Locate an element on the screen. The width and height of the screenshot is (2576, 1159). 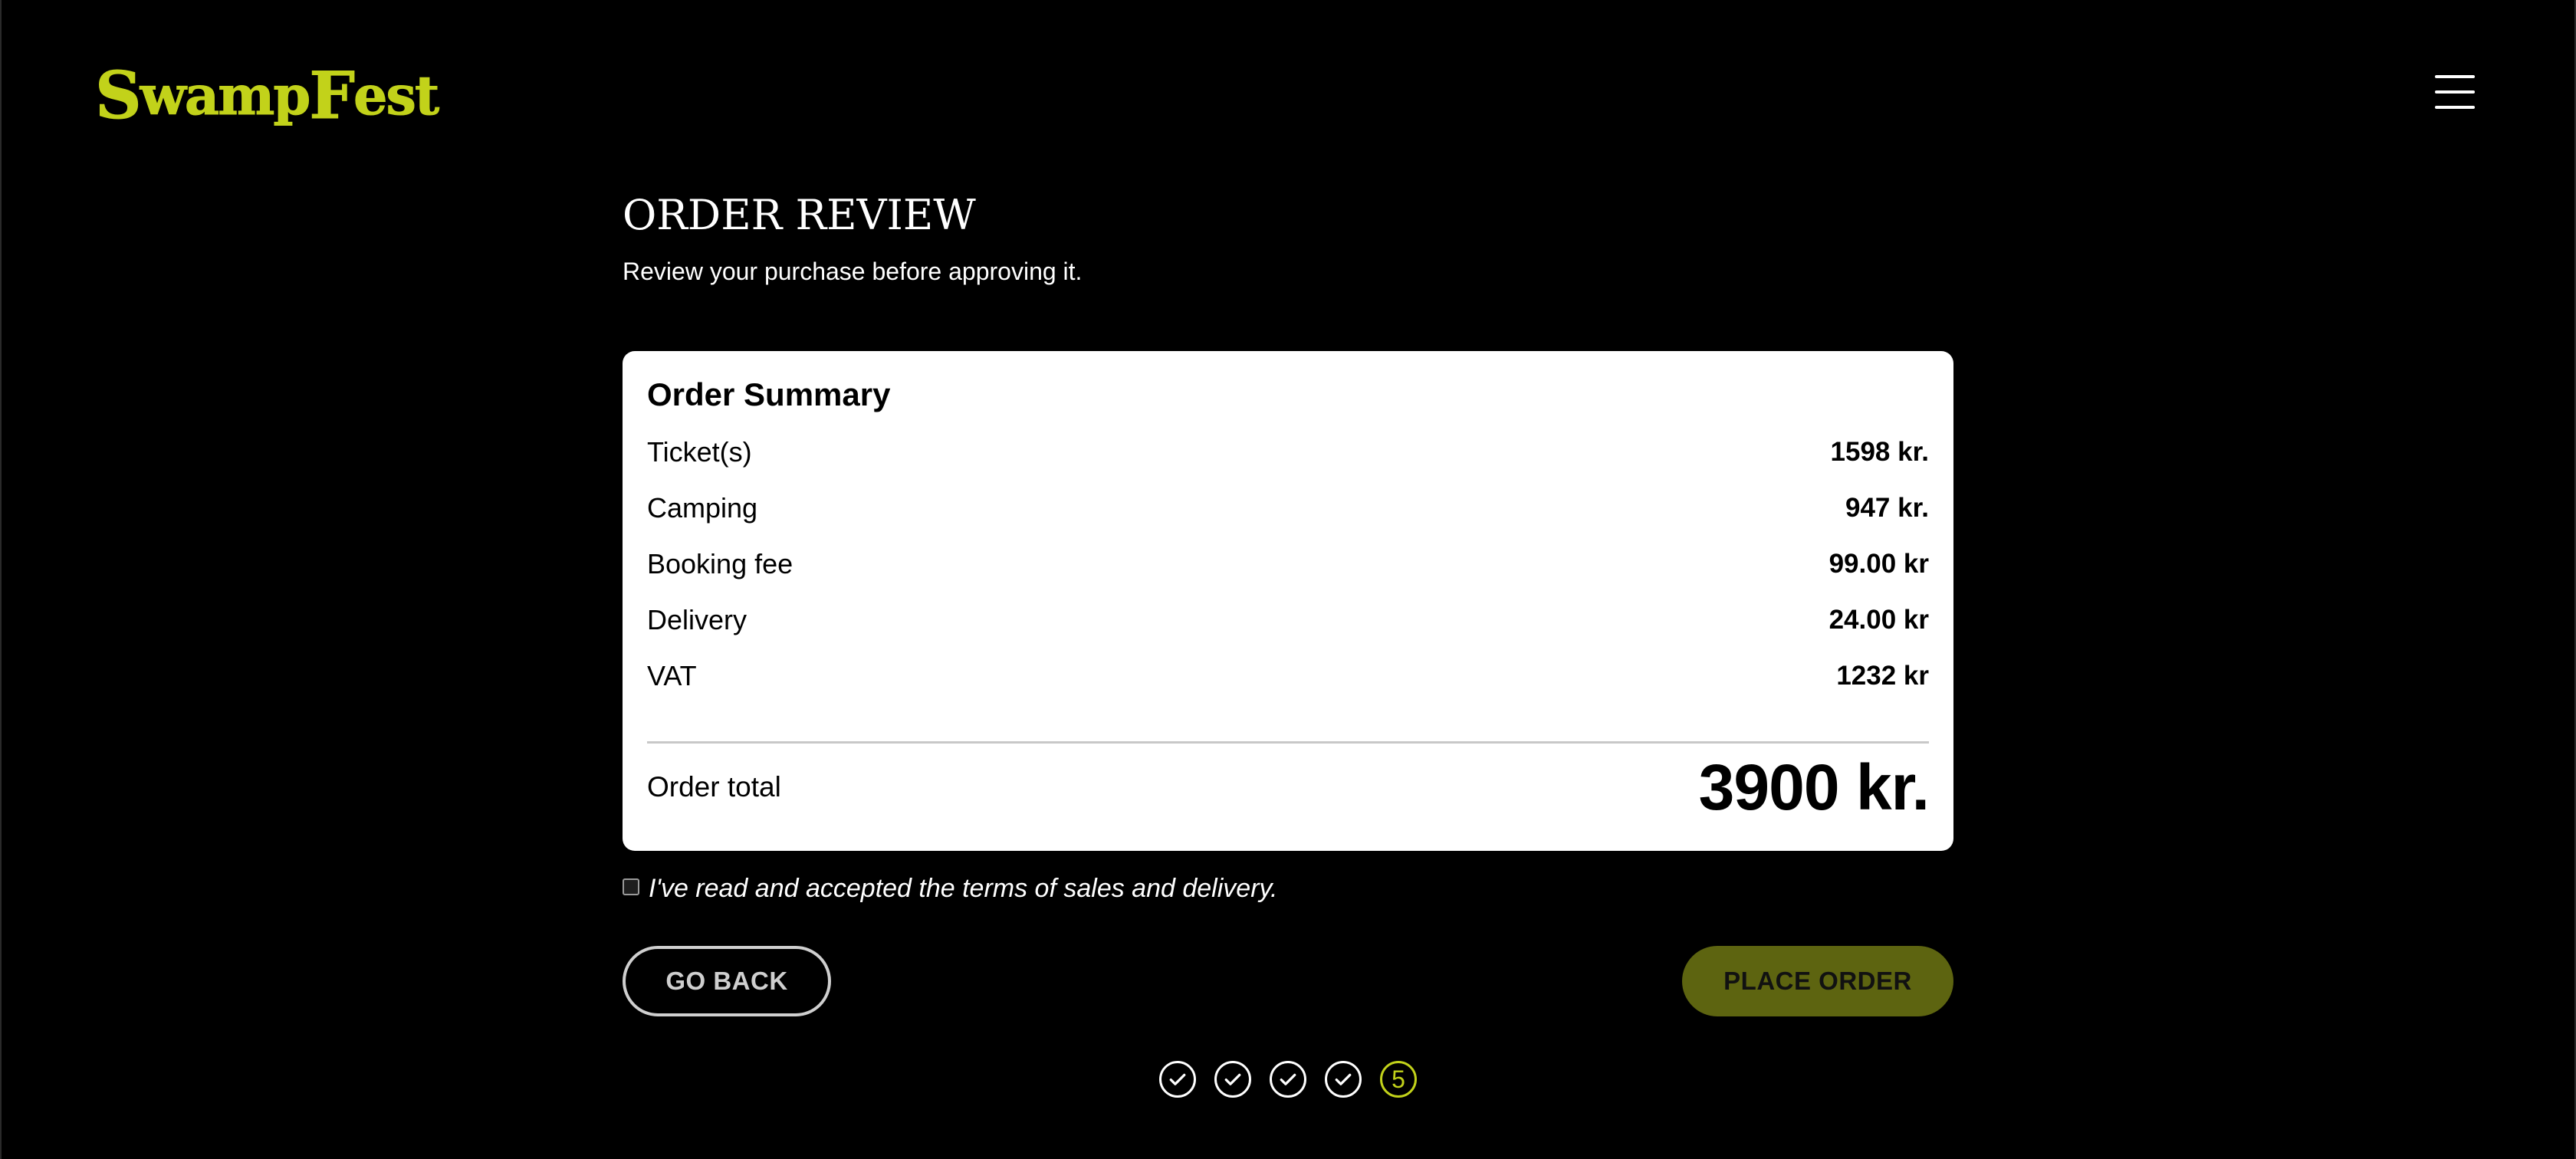
swampfest-logo: Swamp Fest is located at coordinates (267, 95).